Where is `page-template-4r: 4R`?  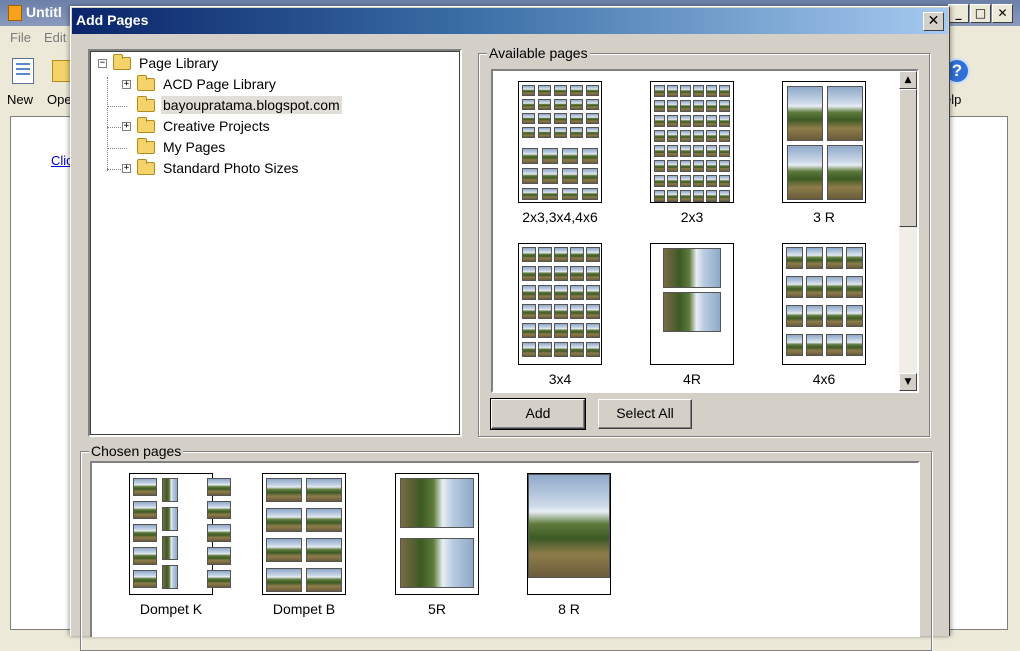 page-template-4r: 4R is located at coordinates (692, 315).